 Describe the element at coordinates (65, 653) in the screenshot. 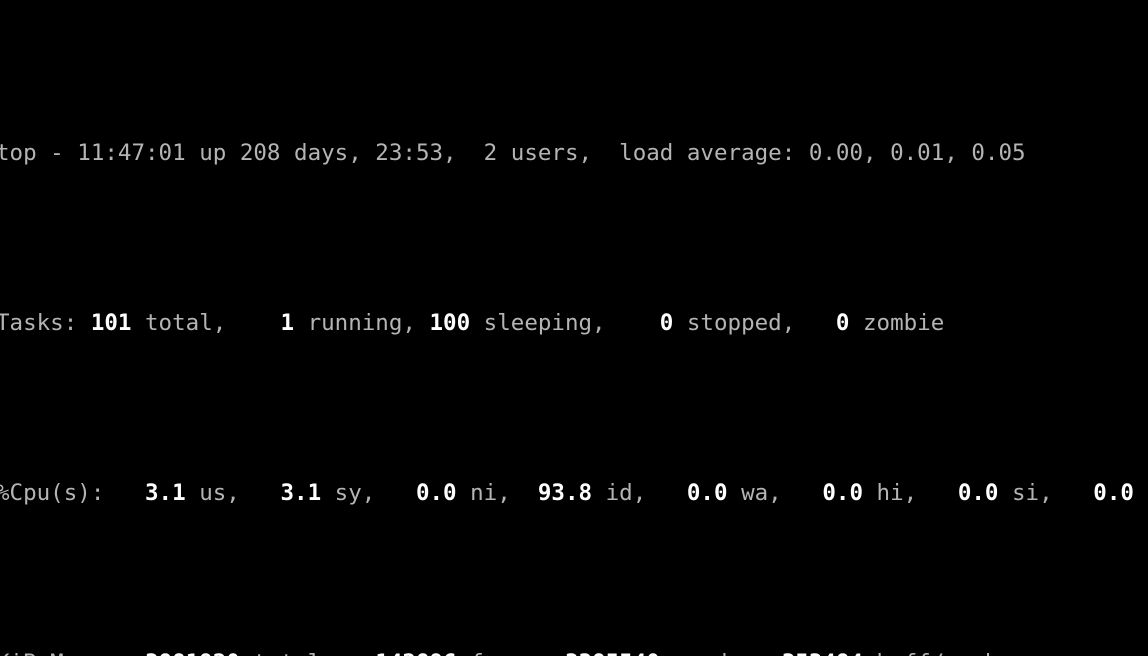

I see `mem-label: KiB Mem :` at that location.